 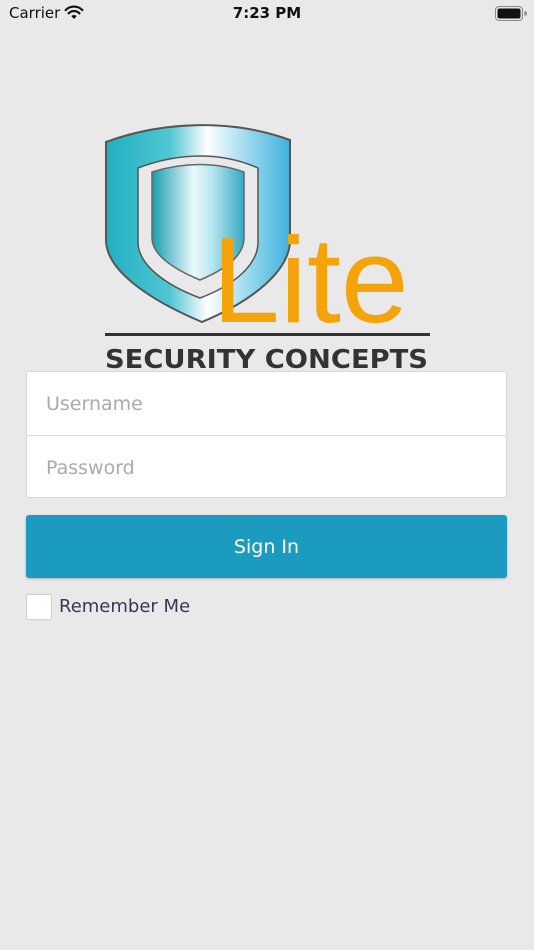 I want to click on status-time: 7:23 PM, so click(x=267, y=13).